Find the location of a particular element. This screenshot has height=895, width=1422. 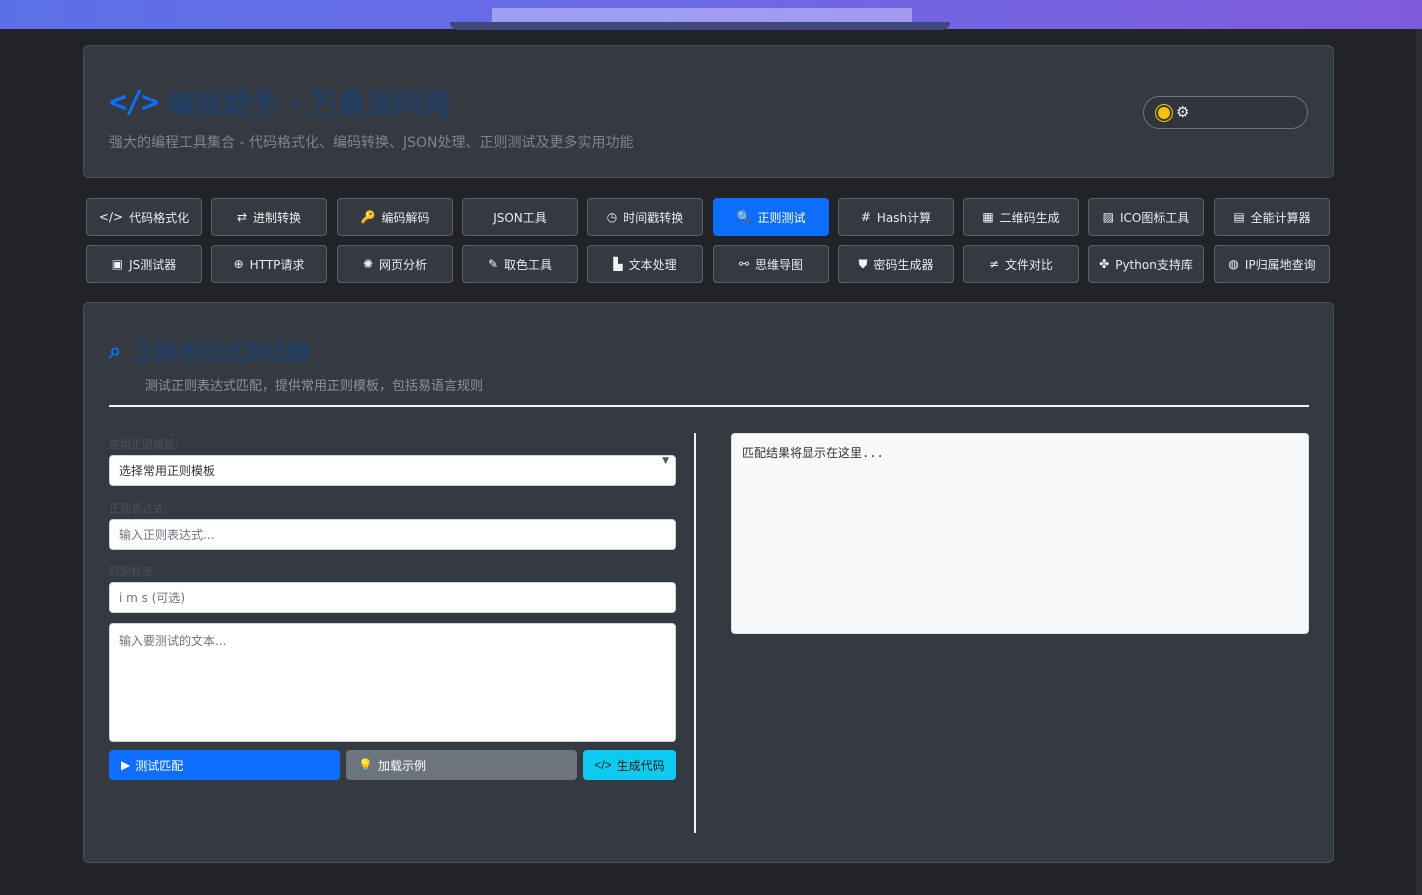

globe-icon: ⊕ is located at coordinates (238, 264).